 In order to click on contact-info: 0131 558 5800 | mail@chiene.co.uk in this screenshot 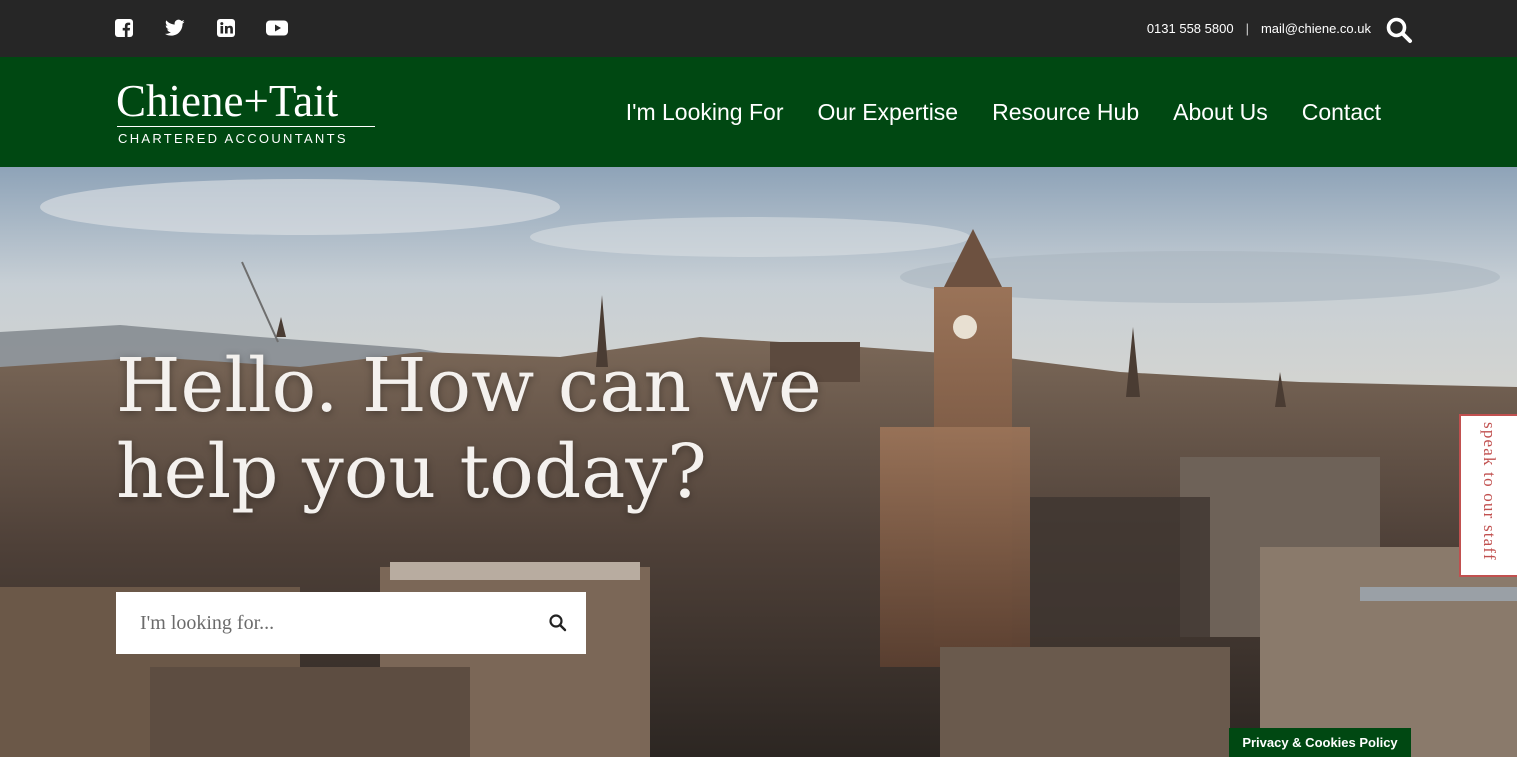, I will do `click(1259, 28)`.